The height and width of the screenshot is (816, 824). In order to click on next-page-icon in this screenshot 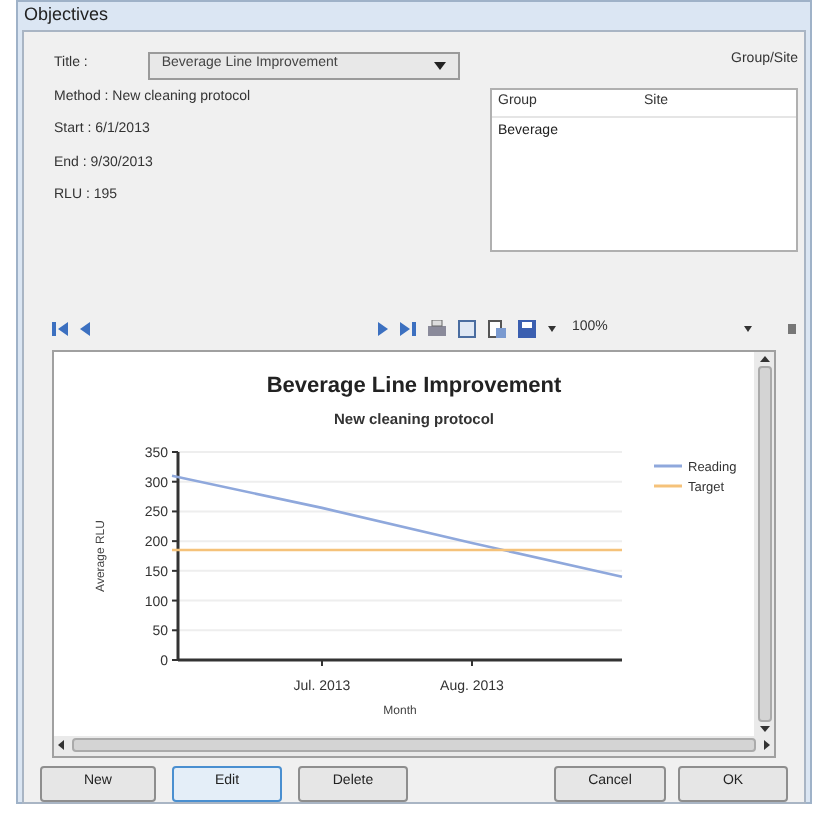, I will do `click(383, 328)`.